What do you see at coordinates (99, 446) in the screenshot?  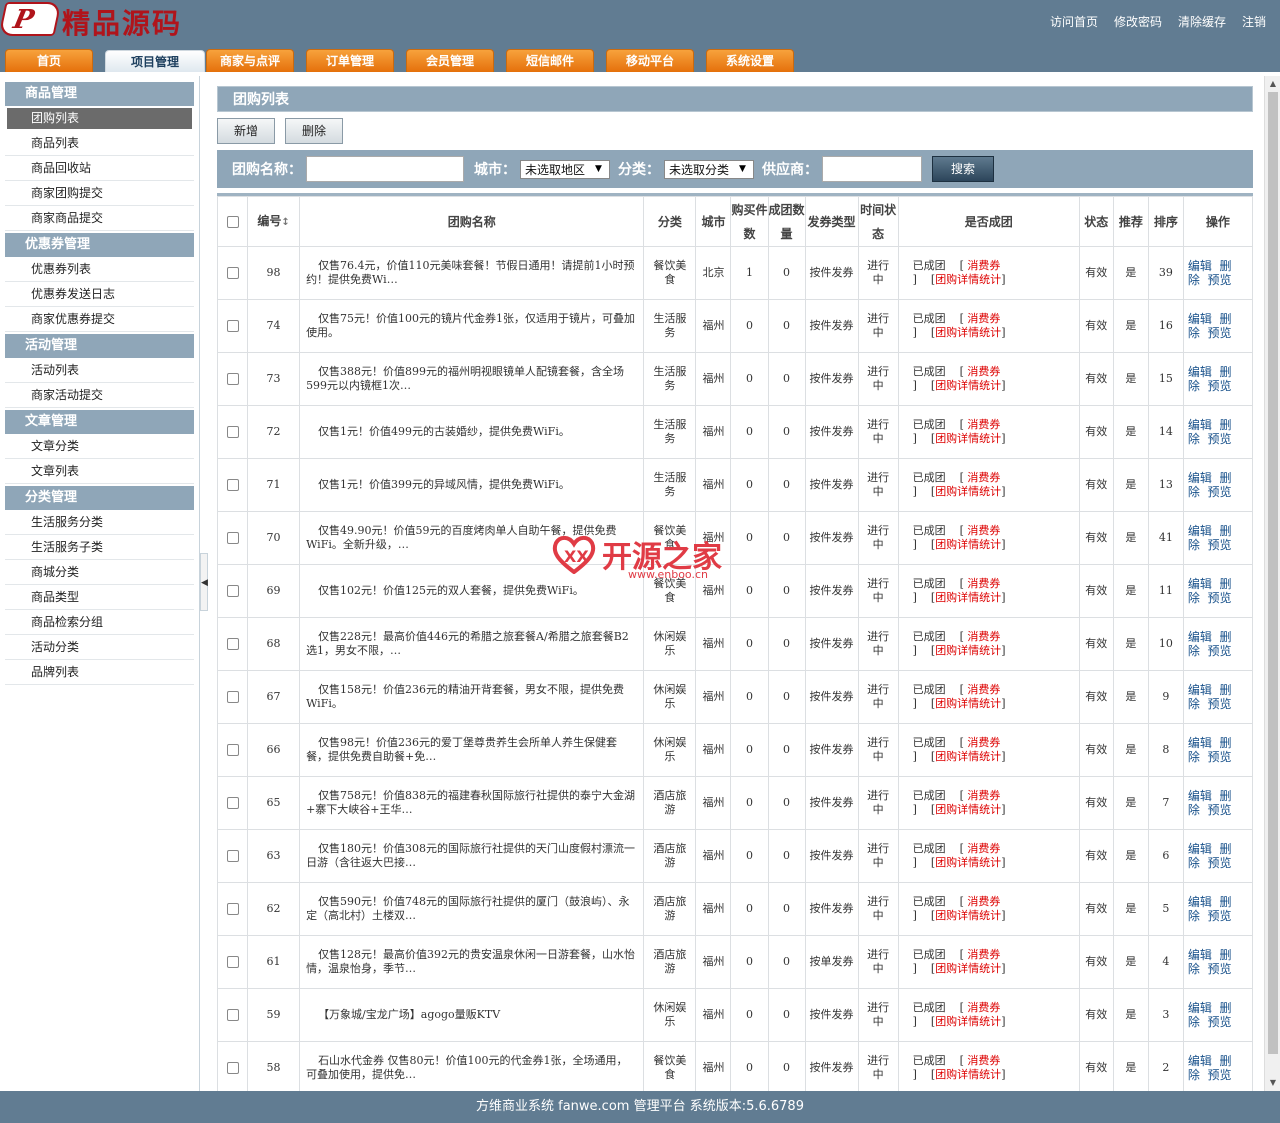 I see `sidebar-item-article-category: 文章分类` at bounding box center [99, 446].